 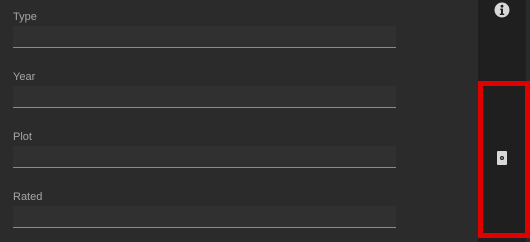 I want to click on plot-input, so click(x=204, y=157).